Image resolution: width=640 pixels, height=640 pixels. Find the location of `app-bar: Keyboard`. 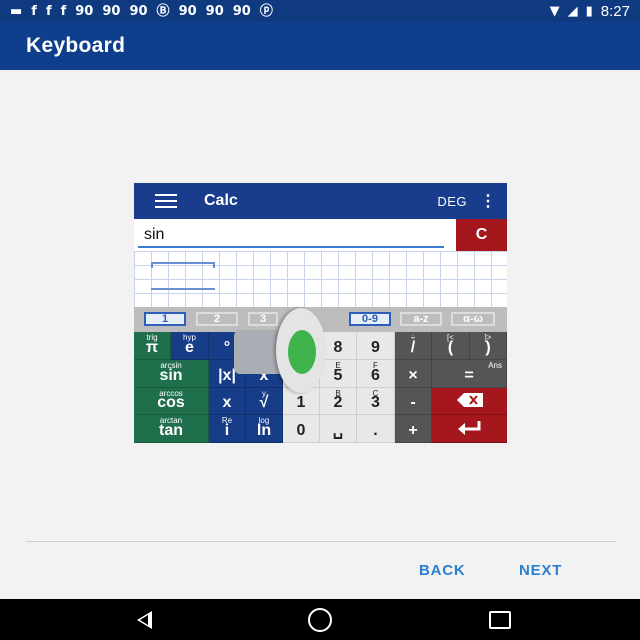

app-bar: Keyboard is located at coordinates (320, 46).